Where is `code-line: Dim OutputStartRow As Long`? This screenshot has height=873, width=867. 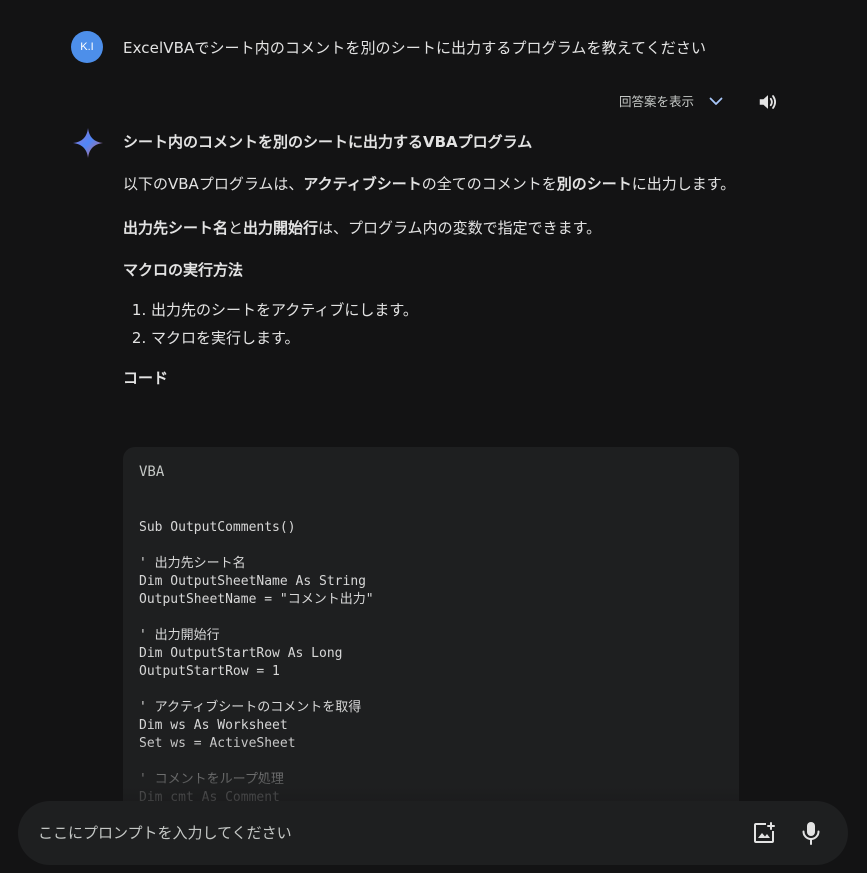 code-line: Dim OutputStartRow As Long is located at coordinates (241, 653).